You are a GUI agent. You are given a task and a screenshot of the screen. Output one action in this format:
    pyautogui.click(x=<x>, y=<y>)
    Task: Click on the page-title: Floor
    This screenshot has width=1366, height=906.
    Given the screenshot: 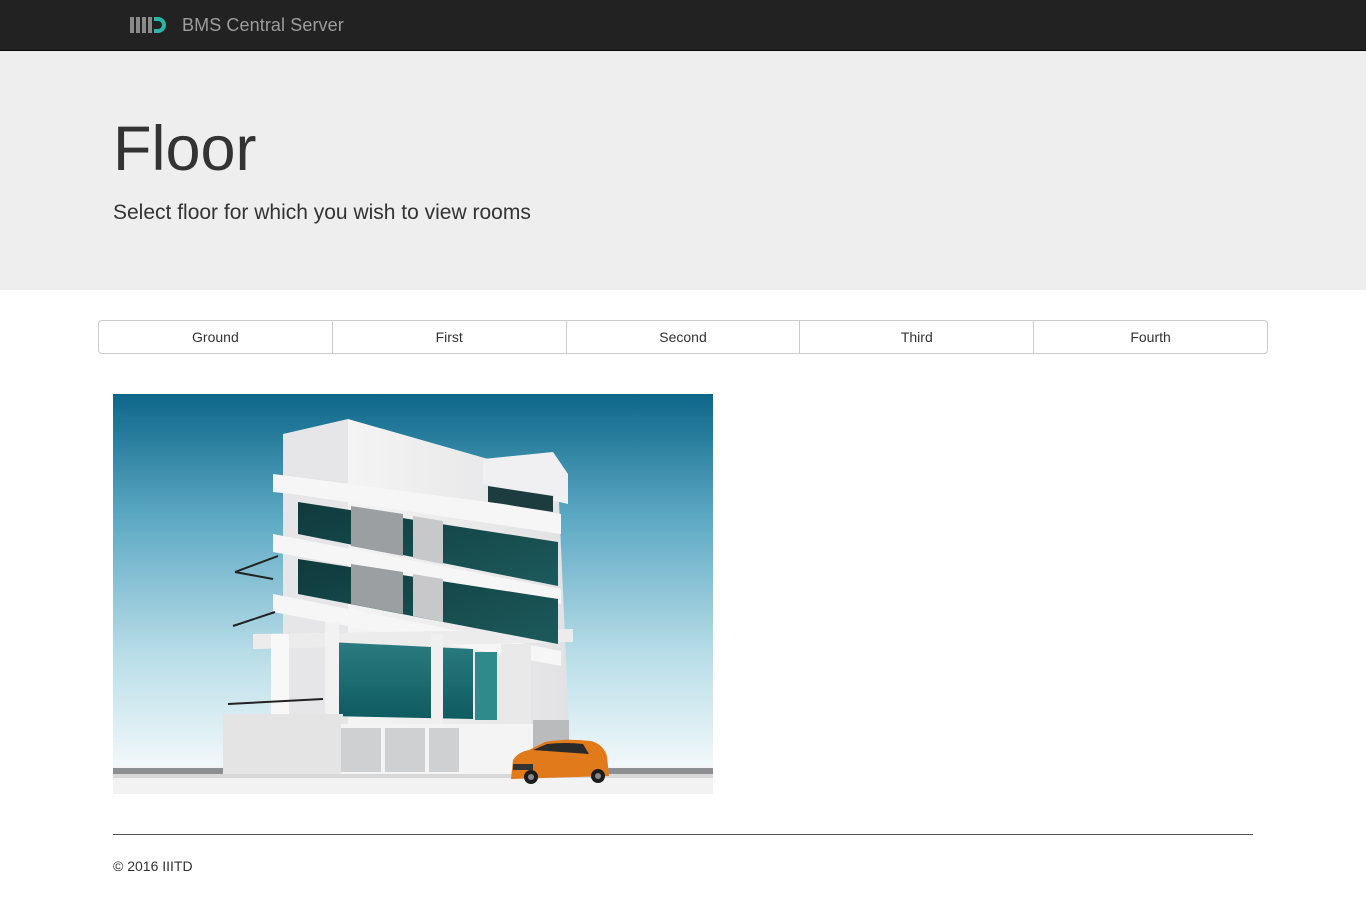 What is the action you would take?
    pyautogui.click(x=185, y=149)
    